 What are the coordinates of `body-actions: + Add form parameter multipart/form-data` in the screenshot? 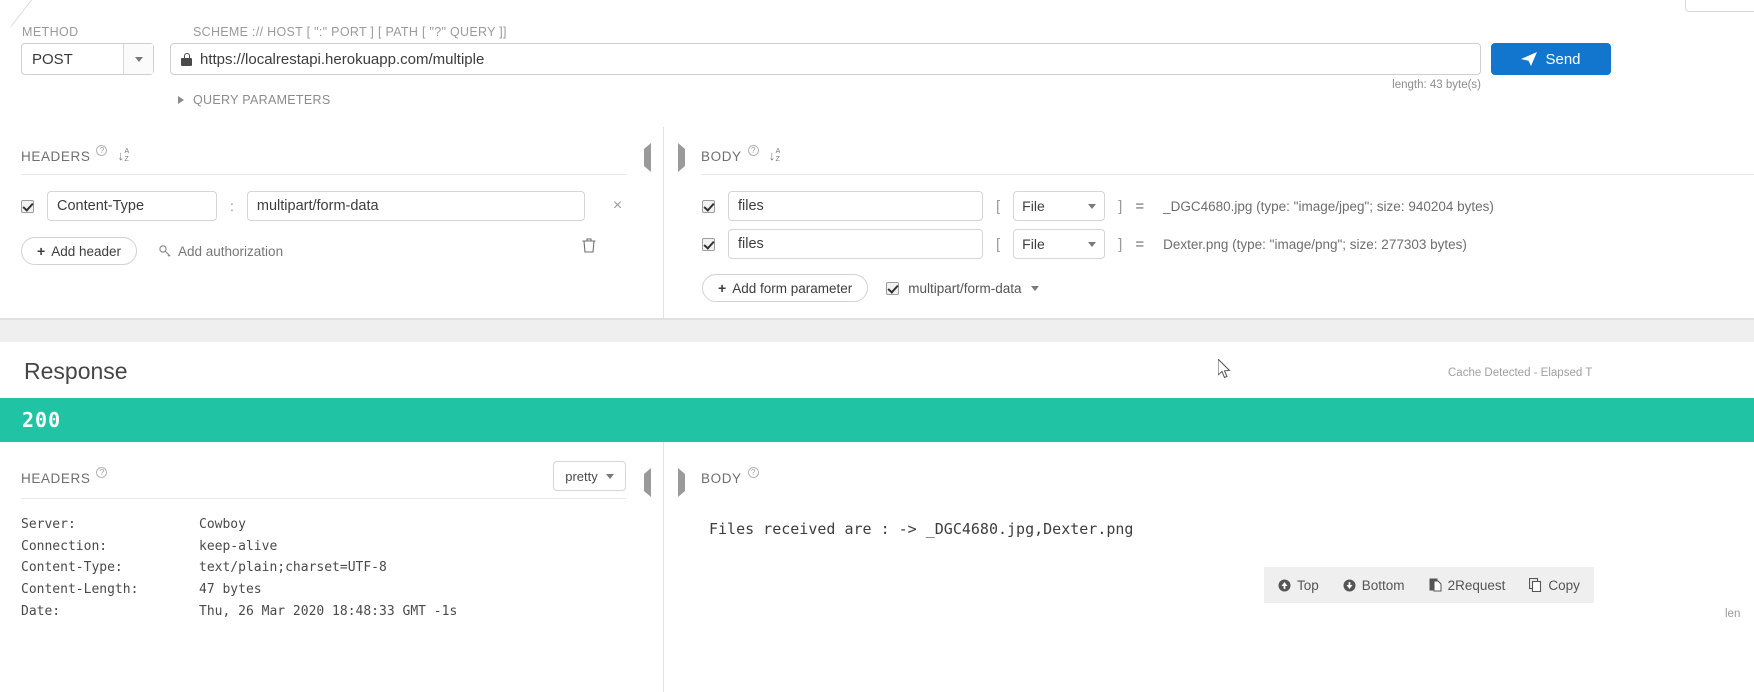 It's located at (870, 288).